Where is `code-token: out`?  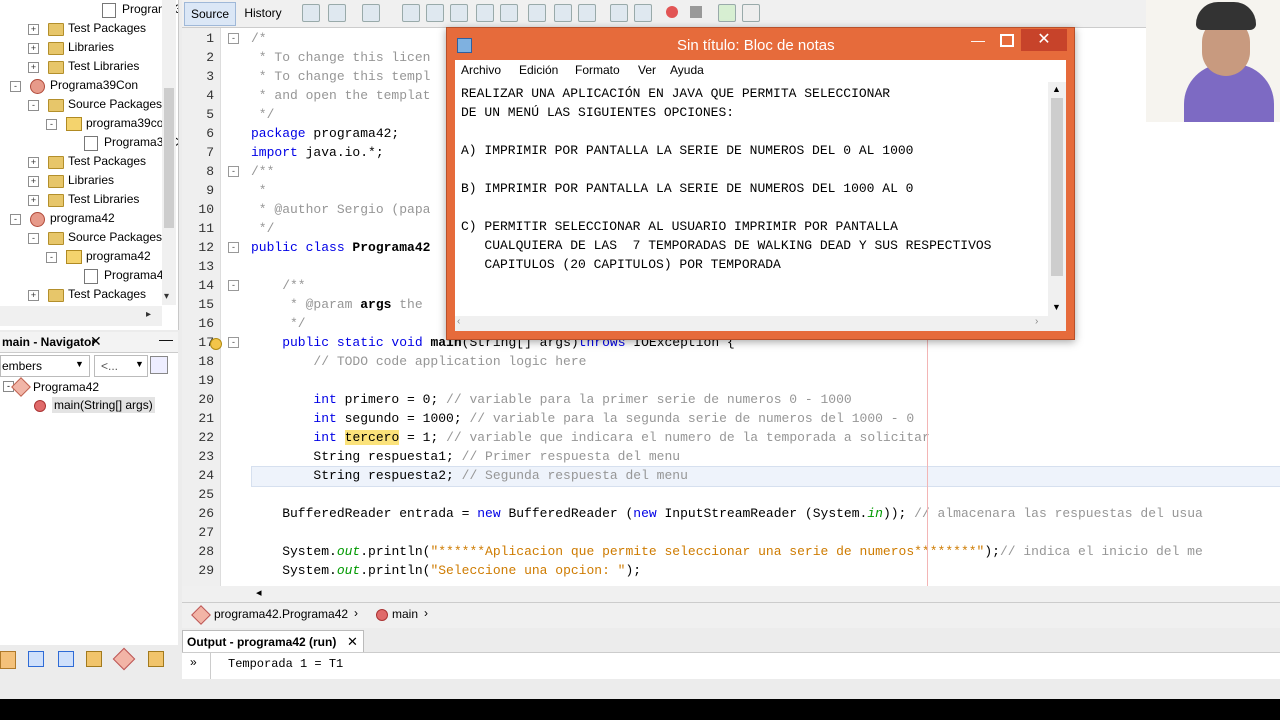
code-token: out is located at coordinates (348, 570).